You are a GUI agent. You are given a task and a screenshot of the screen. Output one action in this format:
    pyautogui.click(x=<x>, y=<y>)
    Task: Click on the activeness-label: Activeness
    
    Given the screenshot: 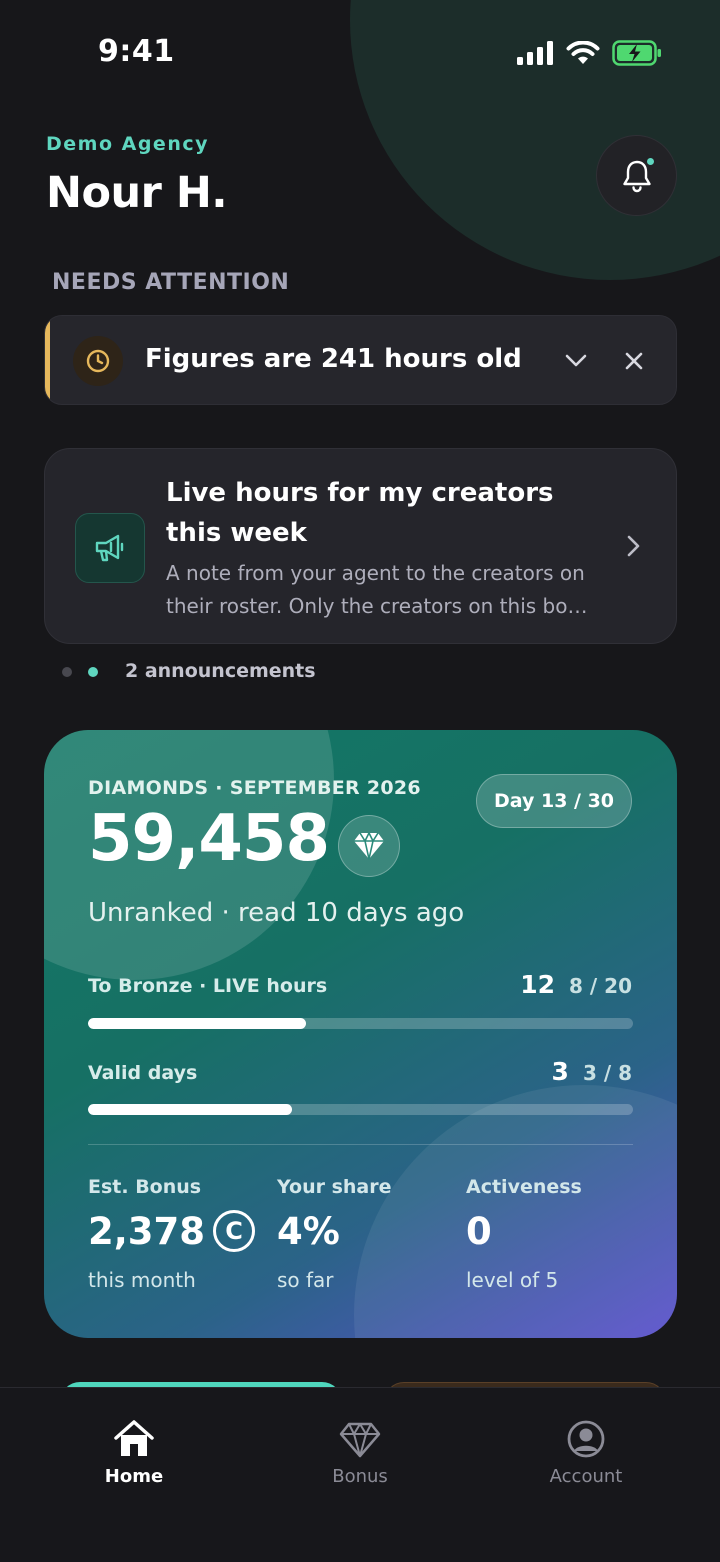 What is the action you would take?
    pyautogui.click(x=524, y=1187)
    